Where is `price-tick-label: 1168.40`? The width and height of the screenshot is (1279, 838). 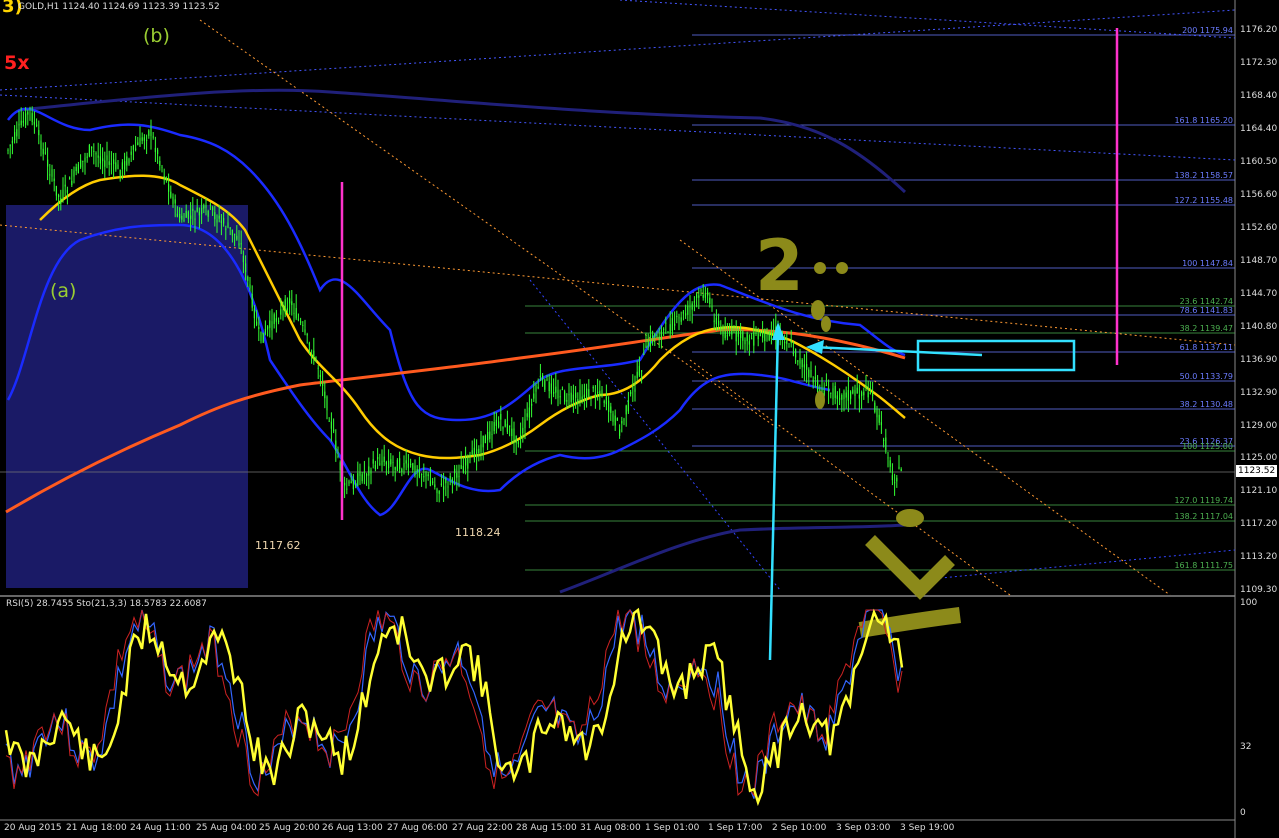 price-tick-label: 1168.40 is located at coordinates (1259, 96).